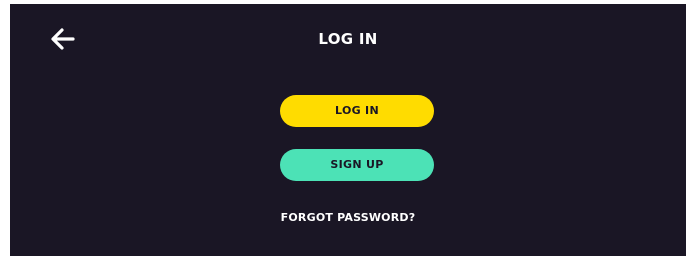  I want to click on signup-button: SIGN UP, so click(357, 165).